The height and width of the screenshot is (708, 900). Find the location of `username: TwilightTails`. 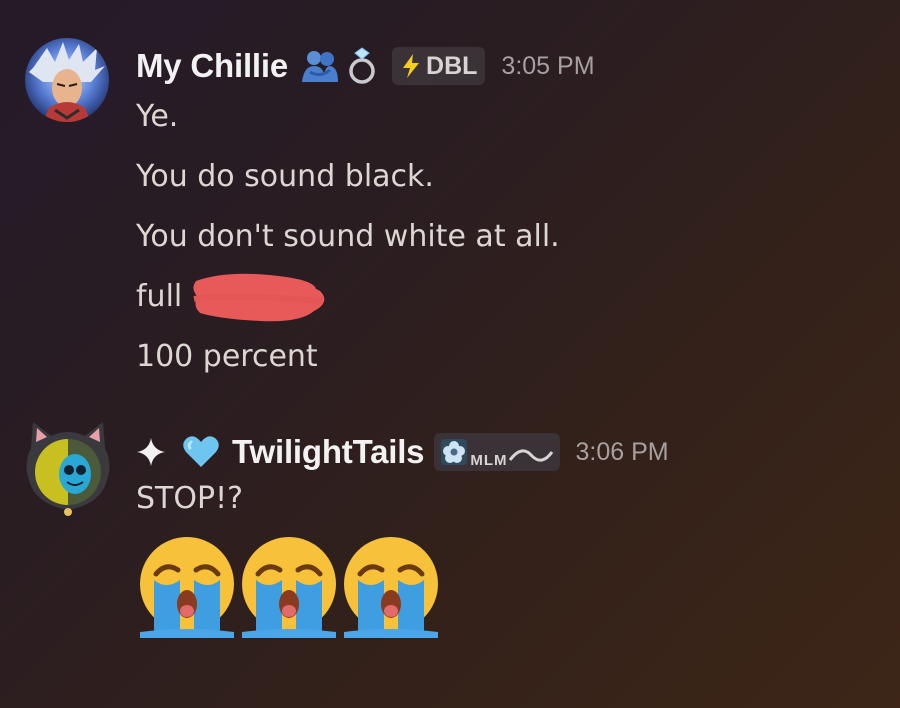

username: TwilightTails is located at coordinates (328, 452).